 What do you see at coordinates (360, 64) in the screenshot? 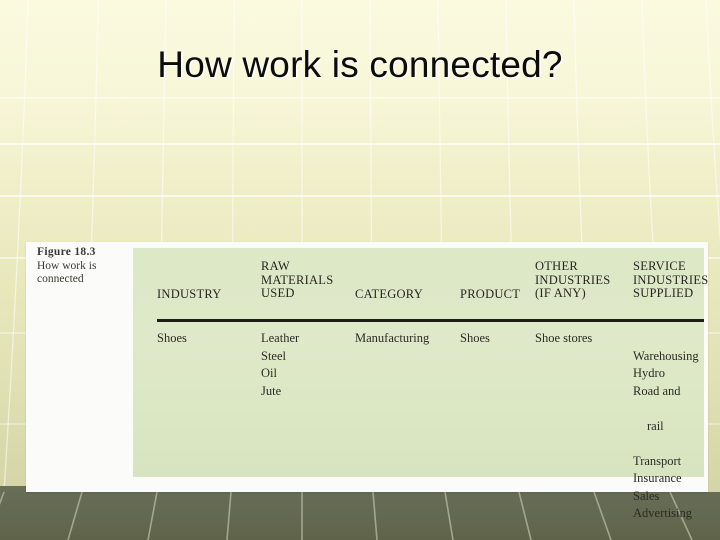
I see `page-title: How work is connected?` at bounding box center [360, 64].